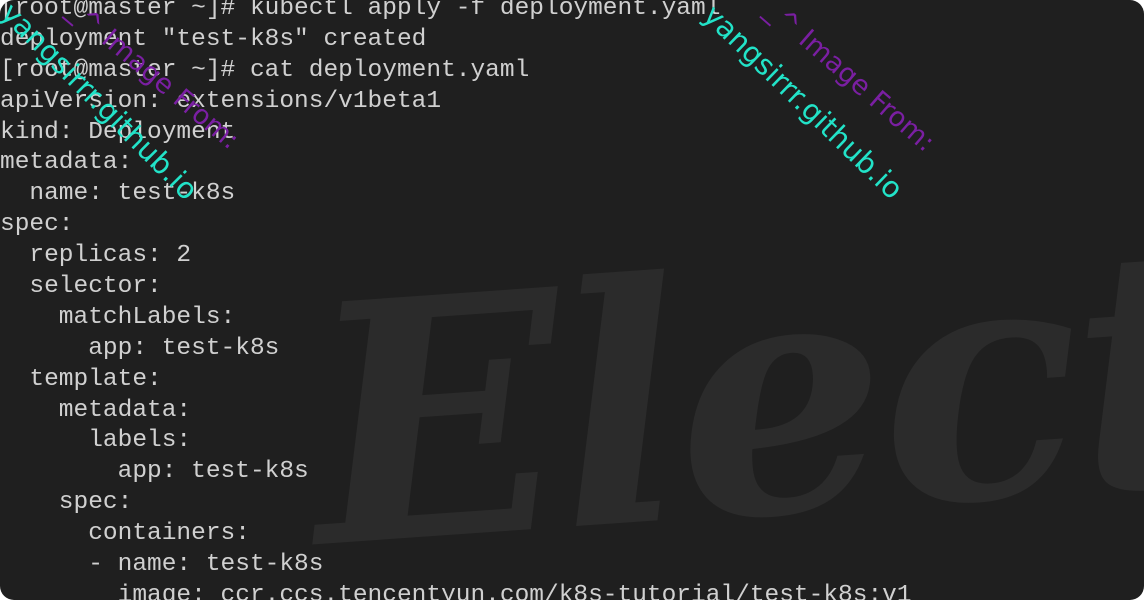  Describe the element at coordinates (118, 194) in the screenshot. I see `terminal-line: name: test-k8s` at that location.